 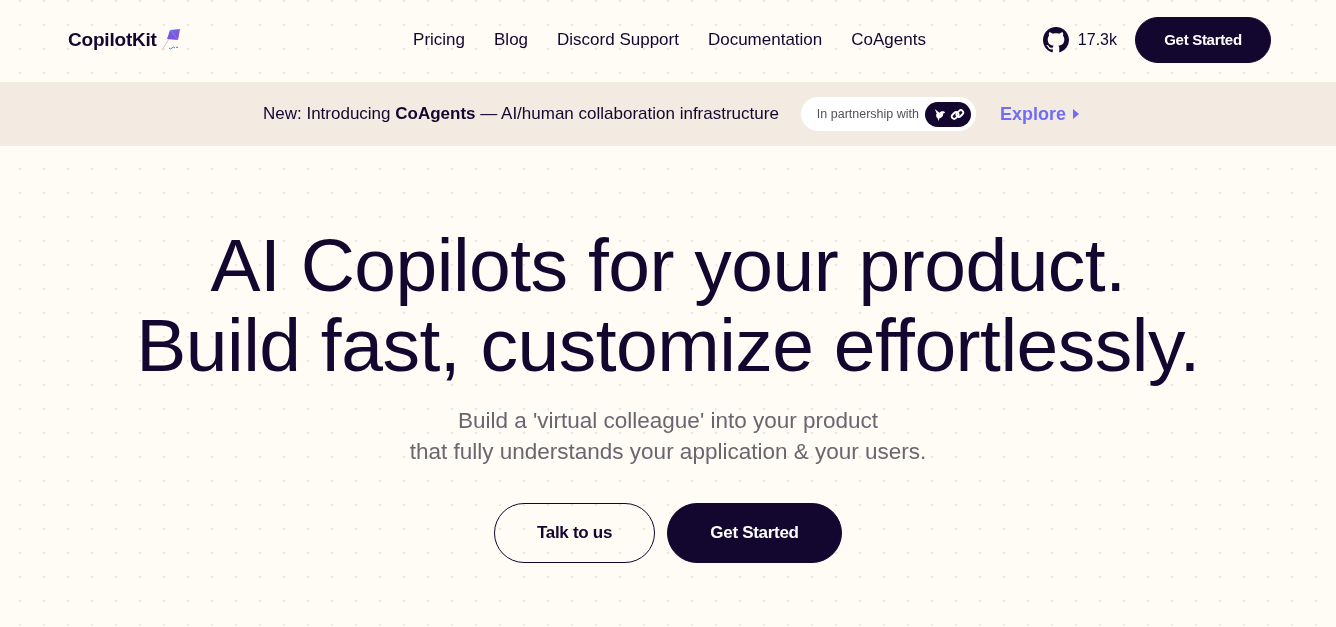 I want to click on partner-label: In partnership with, so click(x=867, y=114).